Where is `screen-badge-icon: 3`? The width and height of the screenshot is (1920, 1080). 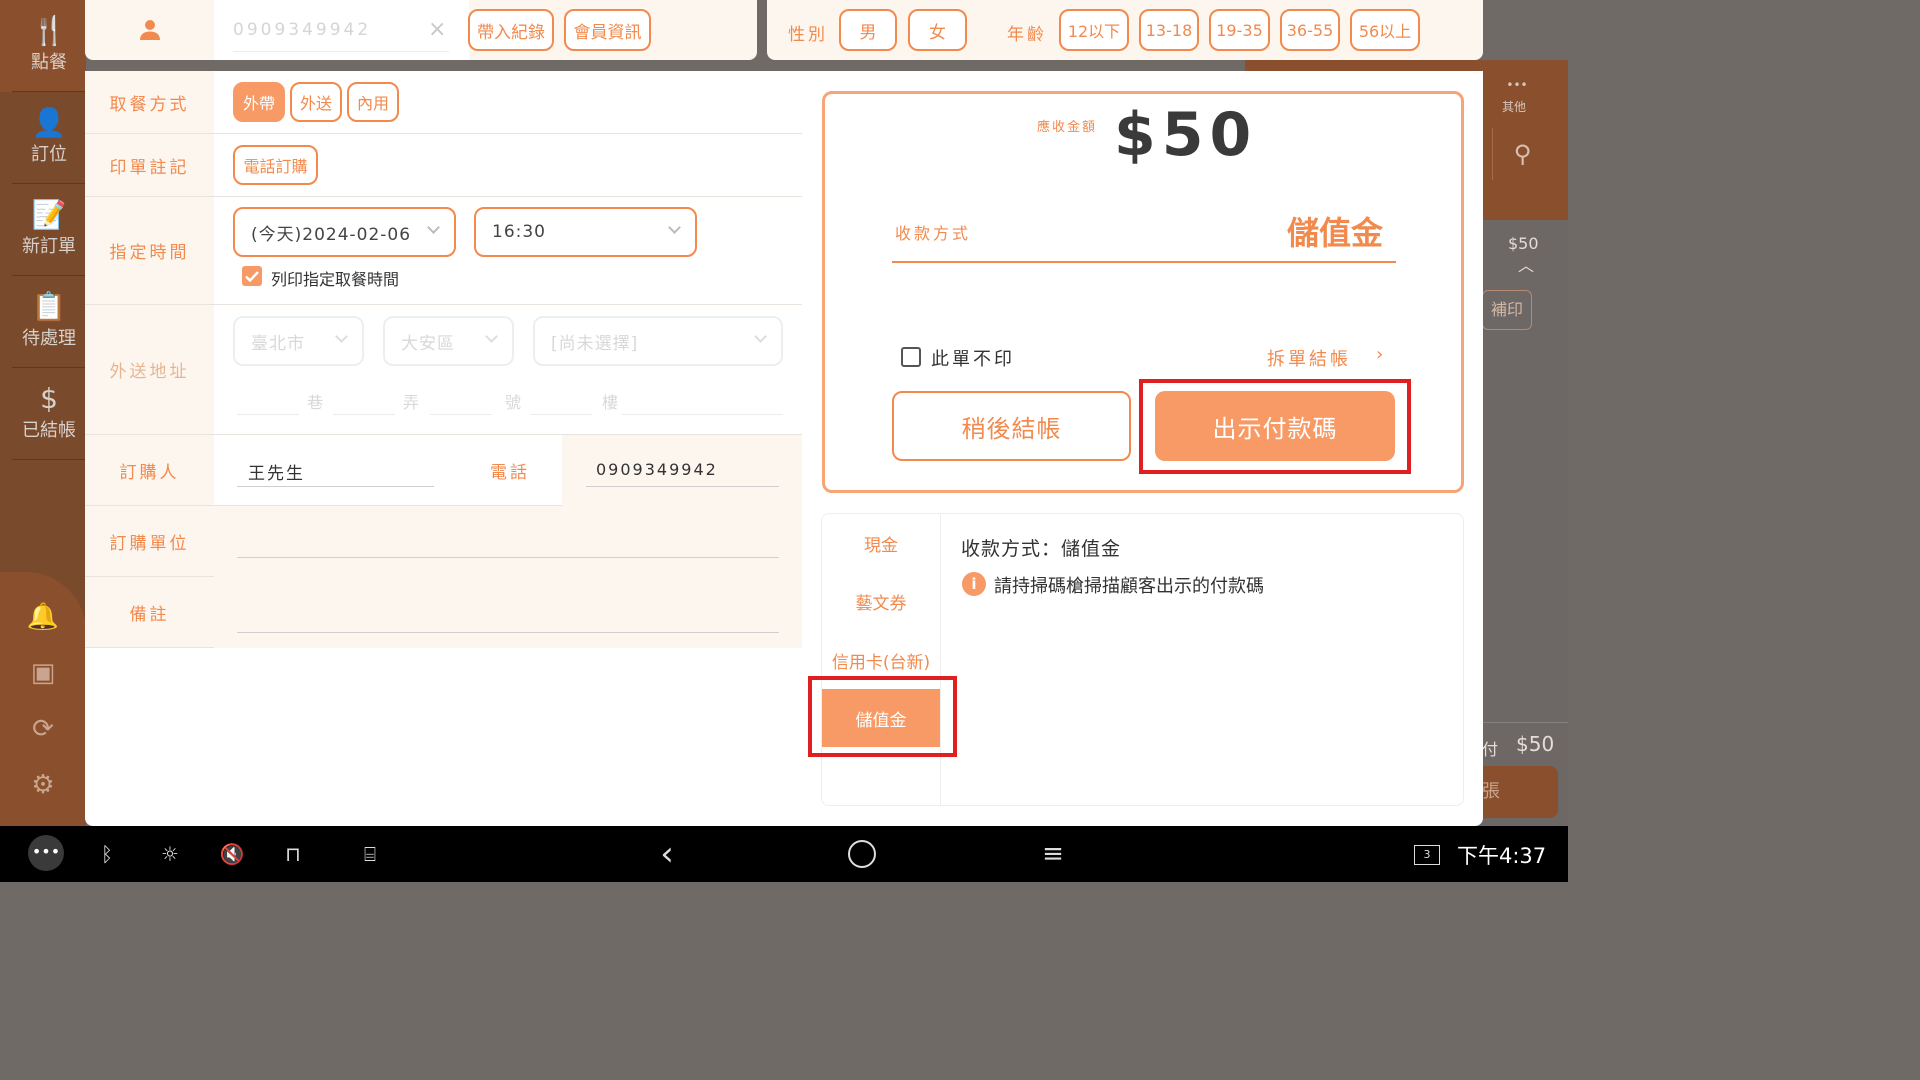 screen-badge-icon: 3 is located at coordinates (1427, 855).